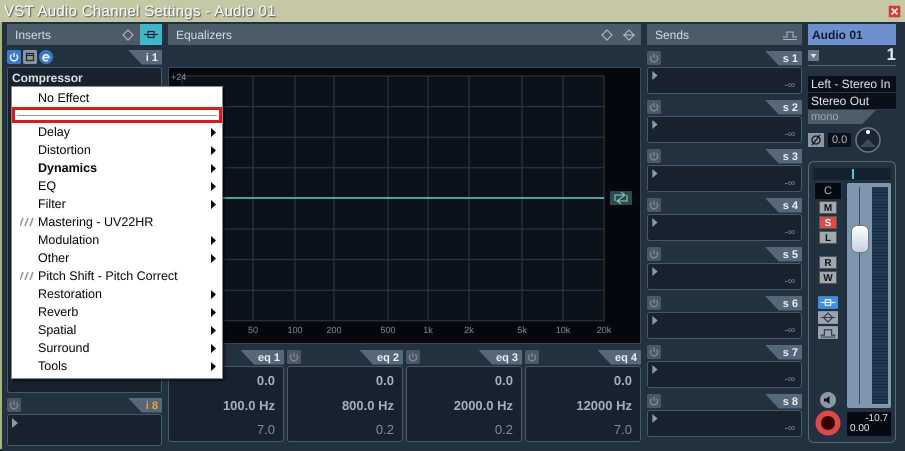  Describe the element at coordinates (469, 330) in the screenshot. I see `axis-label: 2k` at that location.